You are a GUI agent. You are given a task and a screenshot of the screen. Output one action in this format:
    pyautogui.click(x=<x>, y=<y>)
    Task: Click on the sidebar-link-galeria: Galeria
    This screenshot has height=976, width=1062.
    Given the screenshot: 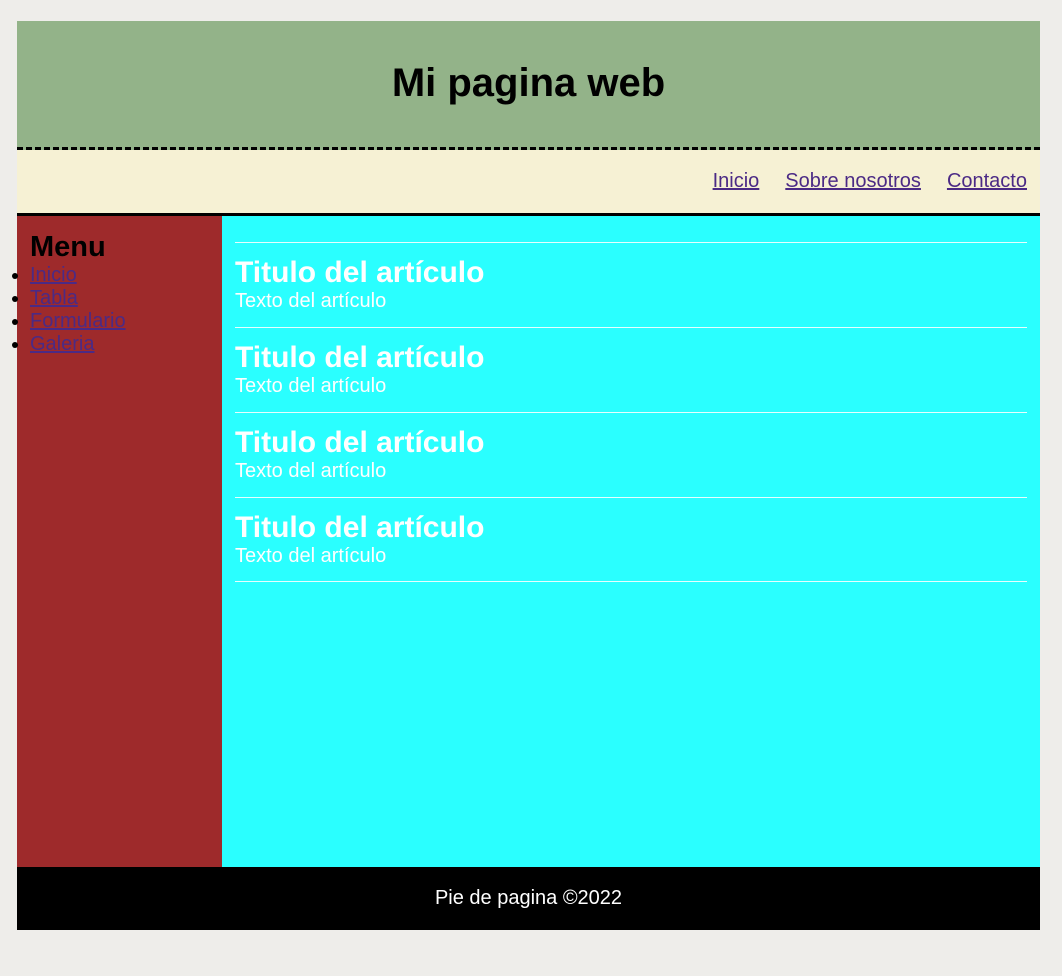 What is the action you would take?
    pyautogui.click(x=62, y=344)
    